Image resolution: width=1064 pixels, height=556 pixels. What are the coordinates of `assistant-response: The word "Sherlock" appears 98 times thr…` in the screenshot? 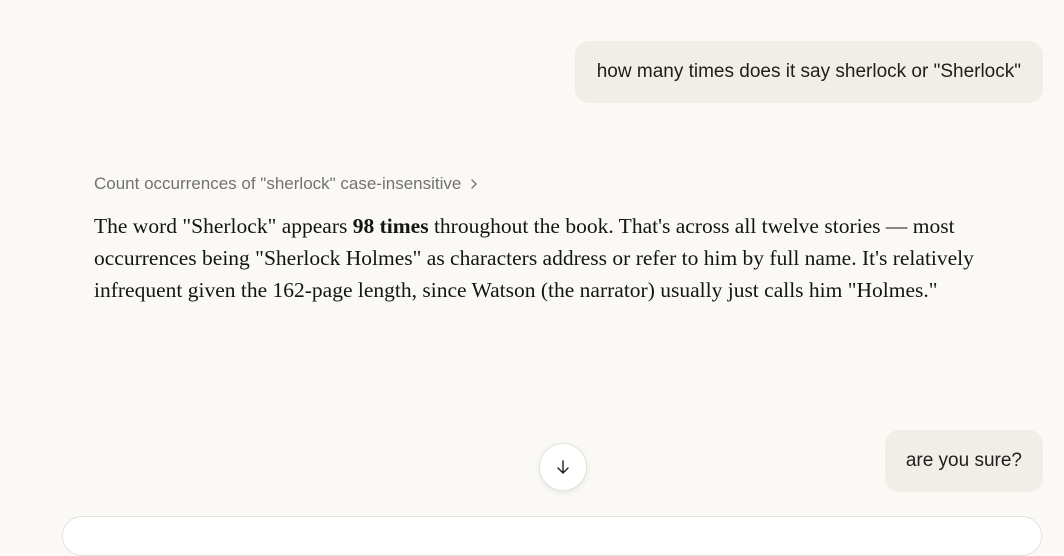 It's located at (550, 258).